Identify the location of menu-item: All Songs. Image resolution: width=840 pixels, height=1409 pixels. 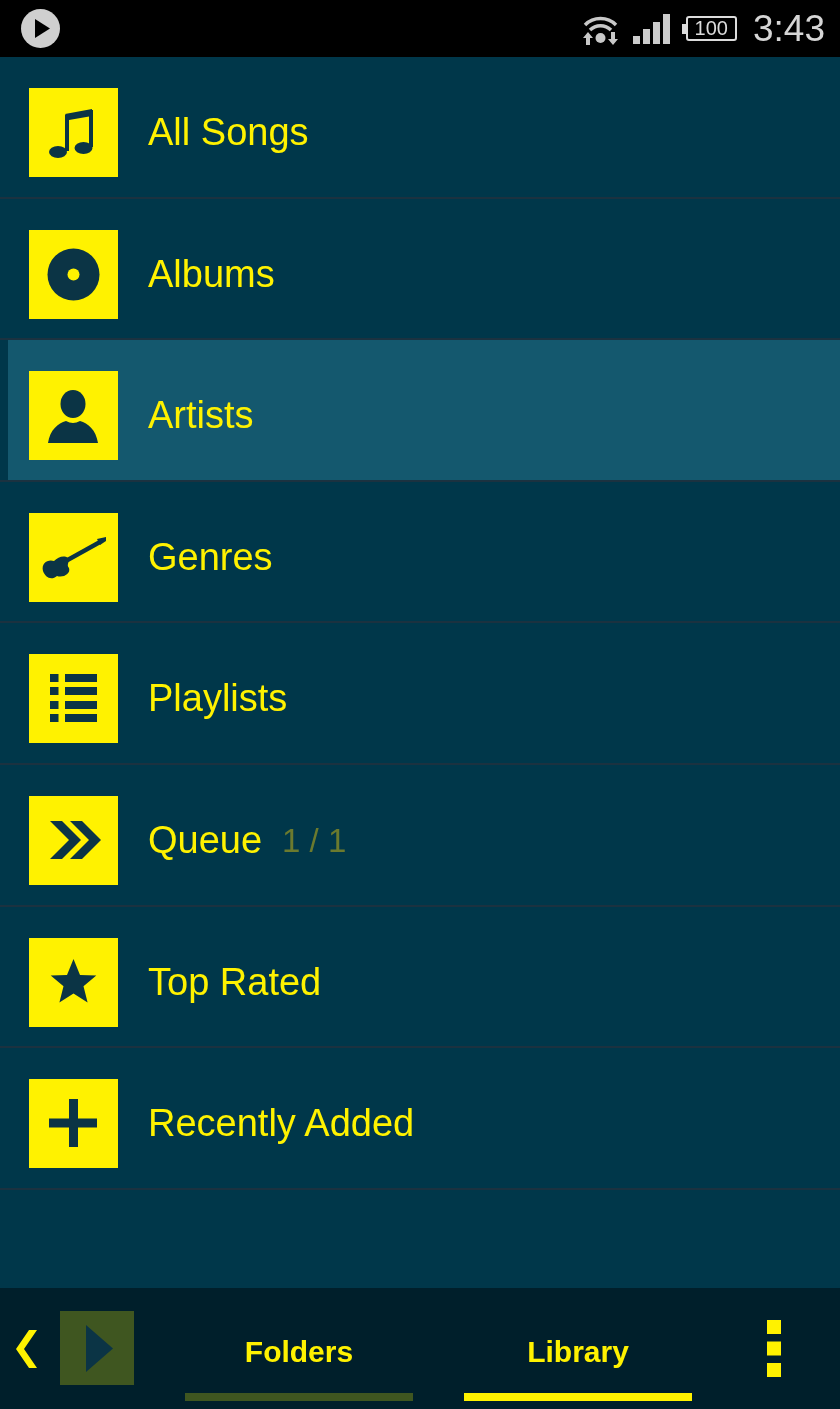
(420, 128).